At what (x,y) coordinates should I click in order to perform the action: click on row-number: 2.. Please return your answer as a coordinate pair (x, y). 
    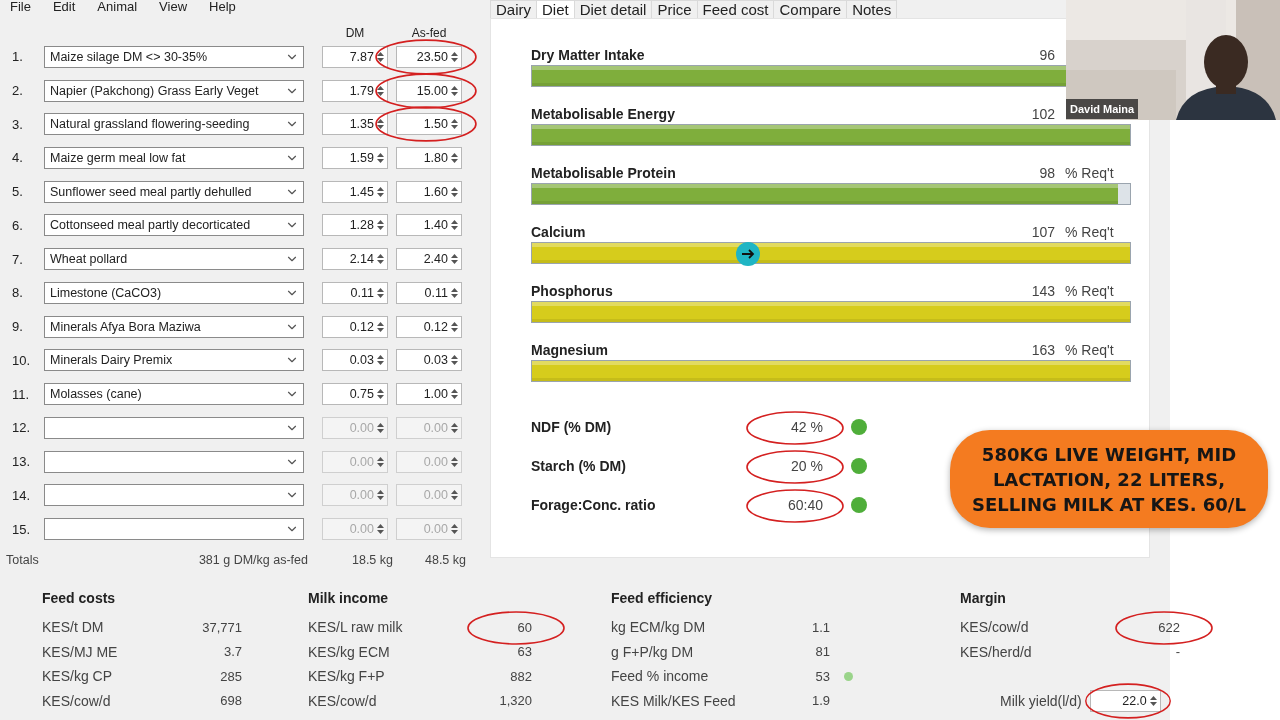
    Looking at the image, I should click on (17, 90).